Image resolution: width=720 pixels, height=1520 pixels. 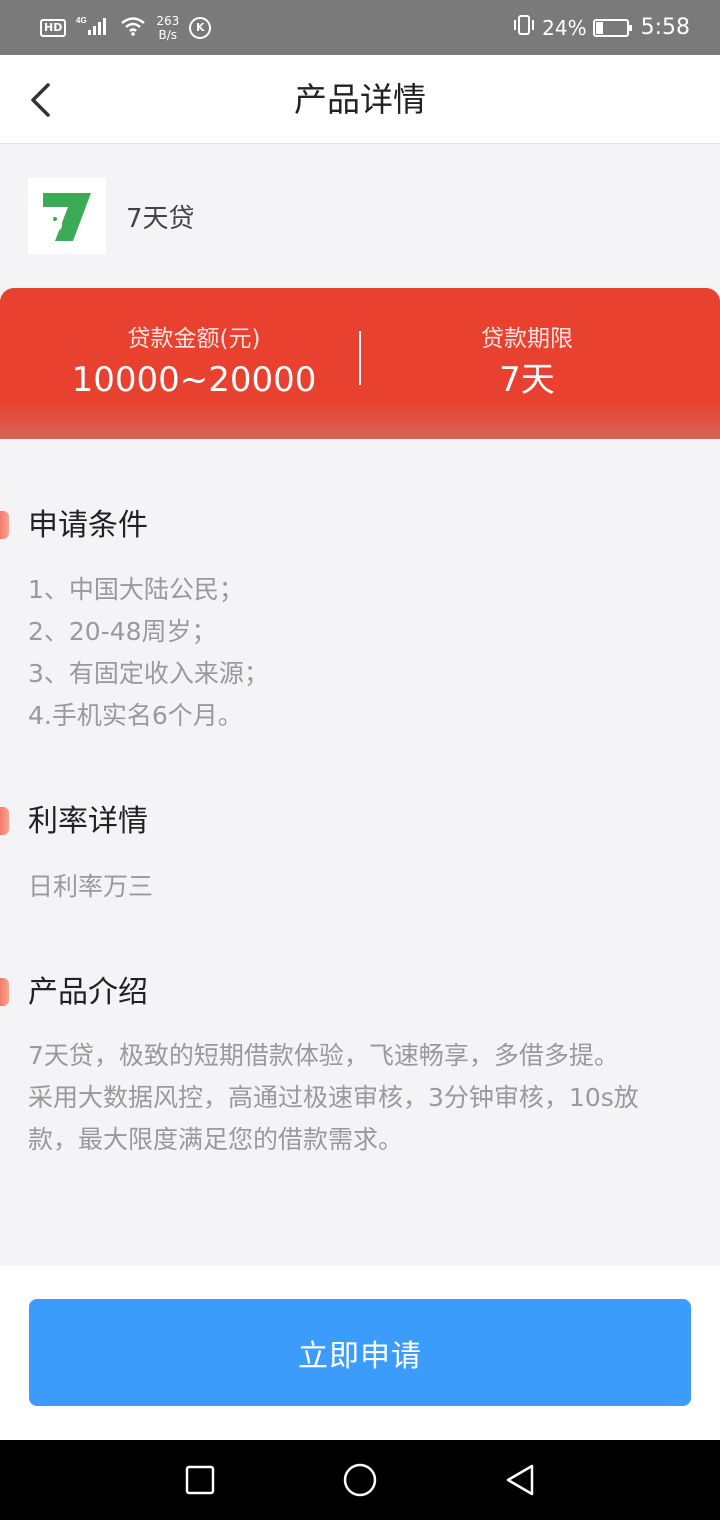 What do you see at coordinates (323, 1055) in the screenshot?
I see `intro-line: 7天贷，极致的短期借款体验，飞速畅享，多借多提。` at bounding box center [323, 1055].